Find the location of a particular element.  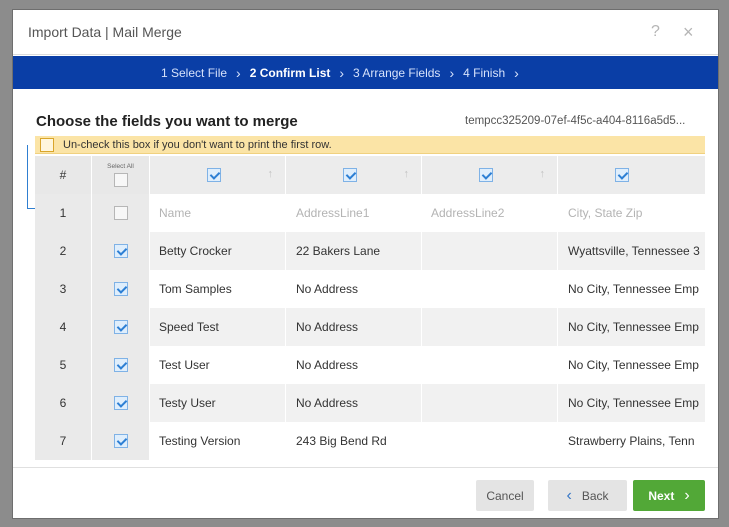

row-number: 7 is located at coordinates (63, 441).